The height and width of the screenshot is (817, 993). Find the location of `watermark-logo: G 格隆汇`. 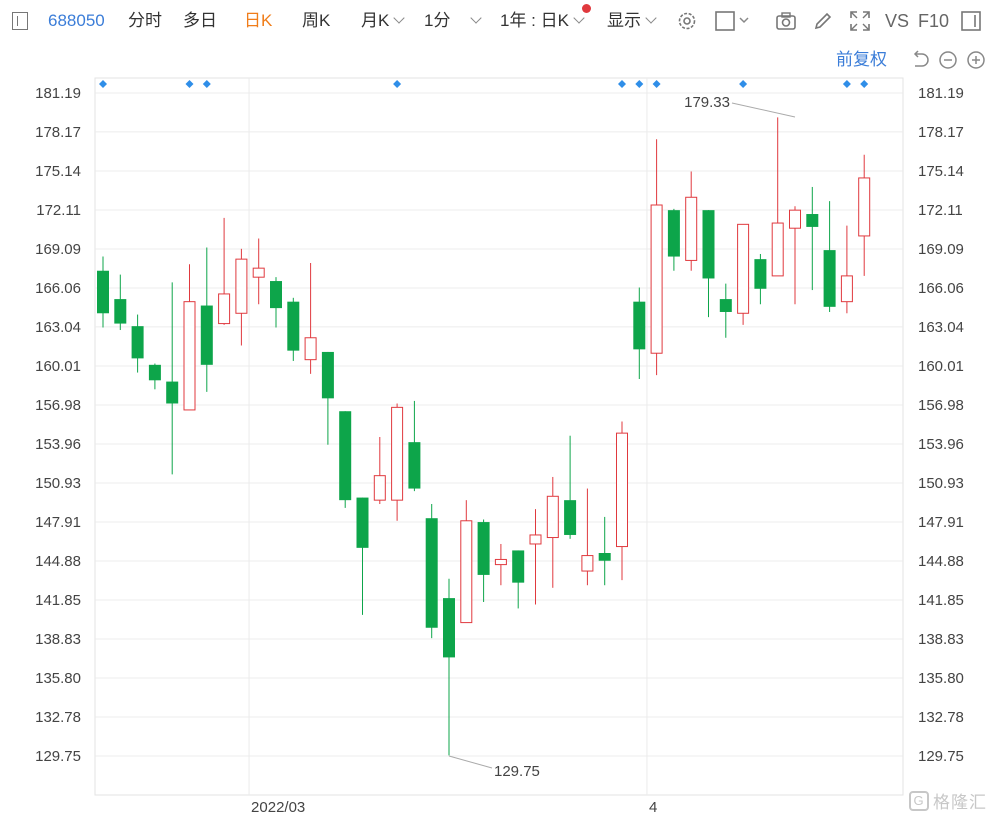

watermark-logo: G 格隆汇 is located at coordinates (948, 800).